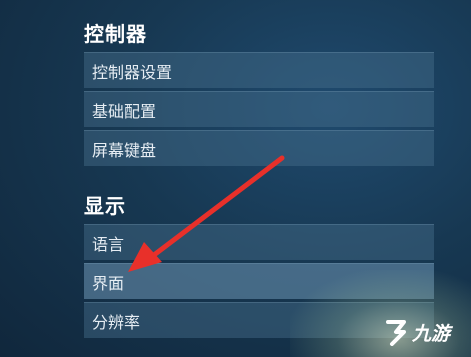 The width and height of the screenshot is (471, 357). I want to click on watermark-logo: 九游, so click(417, 332).